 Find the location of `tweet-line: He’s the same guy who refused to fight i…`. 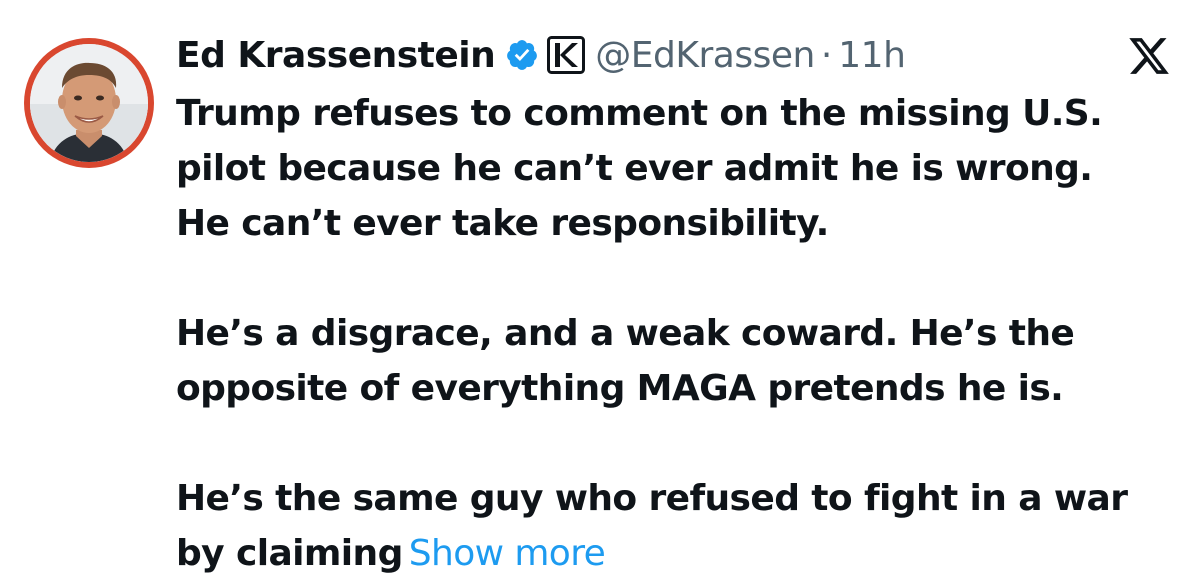

tweet-line: He’s the same guy who refused to fight i… is located at coordinates (652, 498).